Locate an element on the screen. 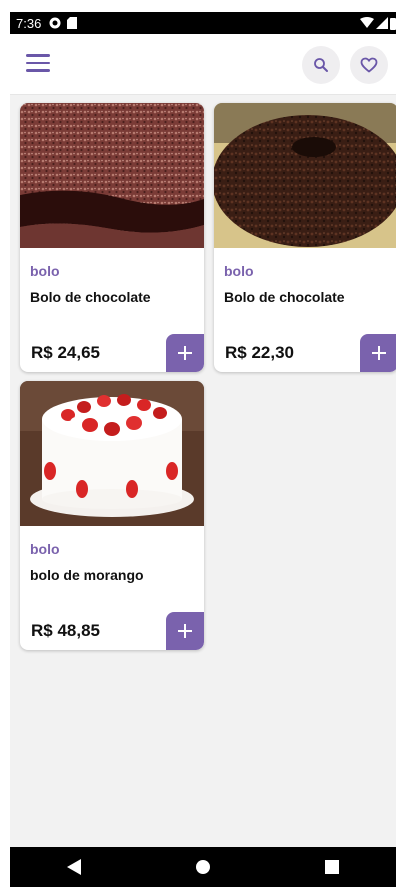  status-bar: 7:36 is located at coordinates (203, 23).